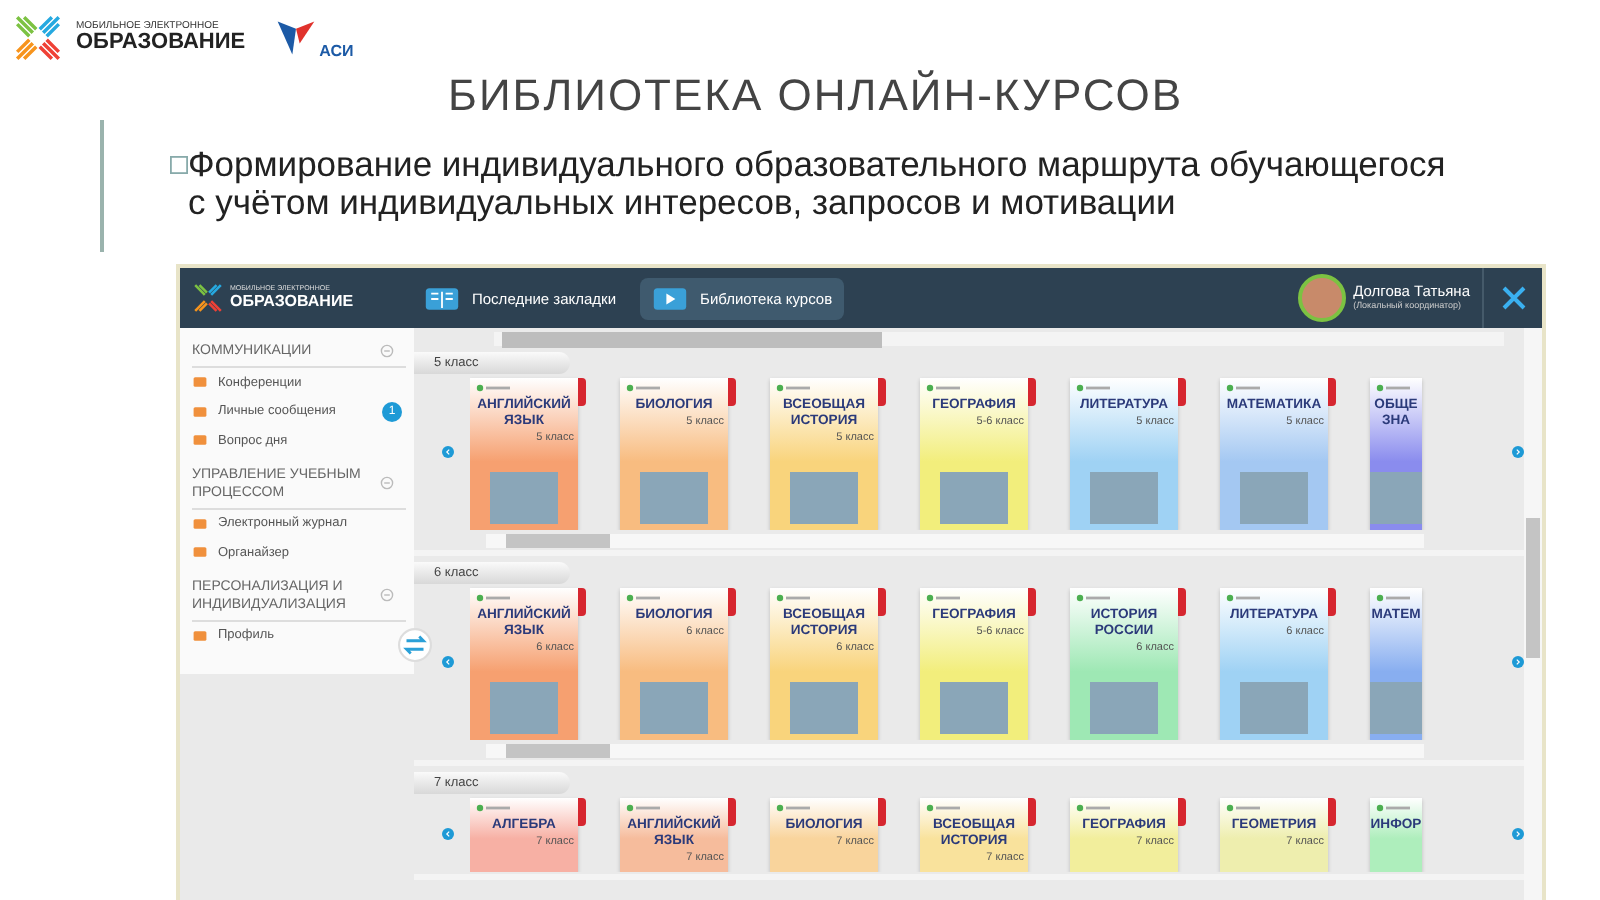 The image size is (1600, 900). What do you see at coordinates (1513, 298) in the screenshot?
I see `close-icon` at bounding box center [1513, 298].